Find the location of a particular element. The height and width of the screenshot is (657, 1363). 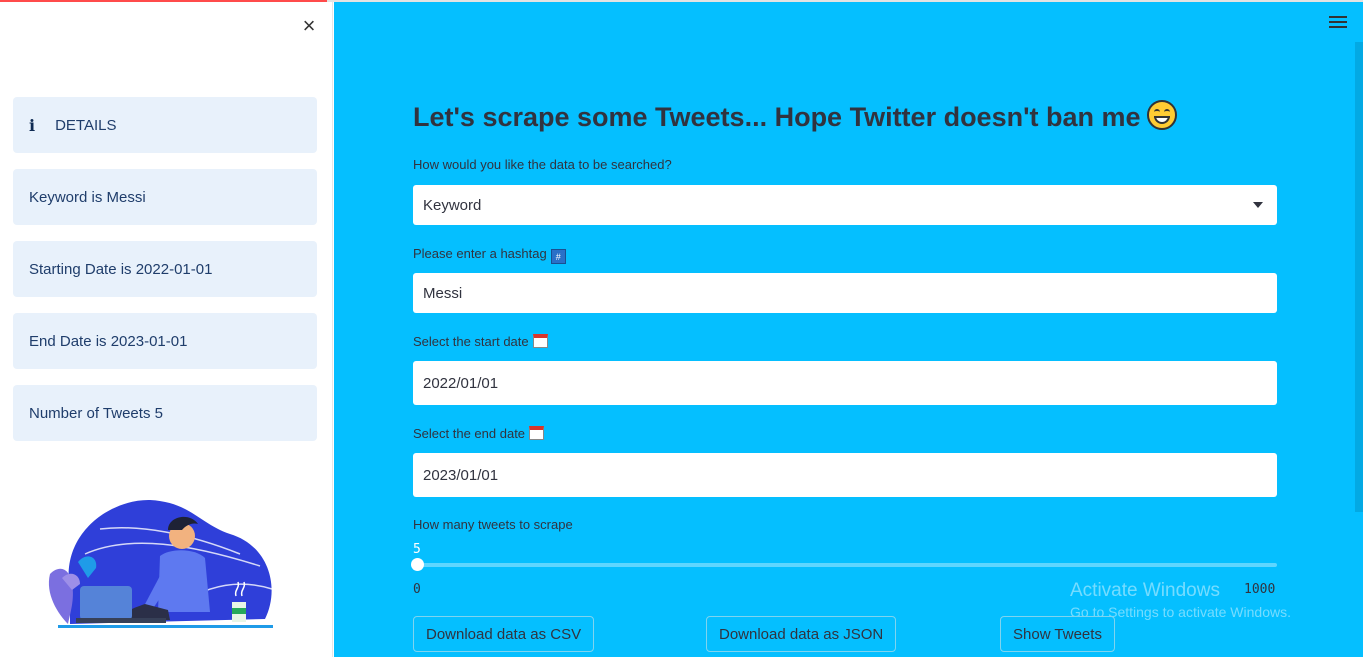

keyword-card-text: Keyword is Messi is located at coordinates (87, 197).